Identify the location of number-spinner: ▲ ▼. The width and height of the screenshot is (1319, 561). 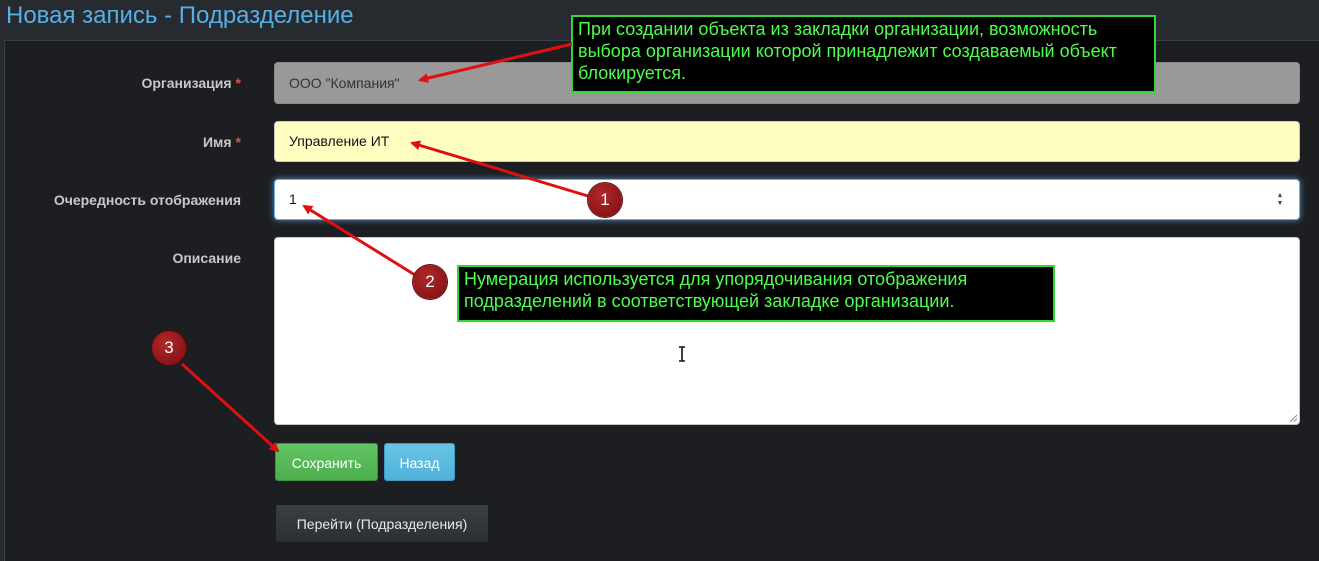
(1280, 200).